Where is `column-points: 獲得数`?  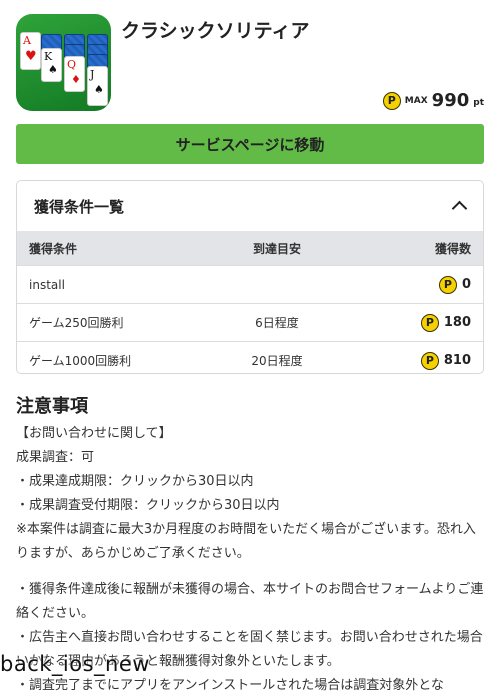
column-points: 獲得数 is located at coordinates (452, 248).